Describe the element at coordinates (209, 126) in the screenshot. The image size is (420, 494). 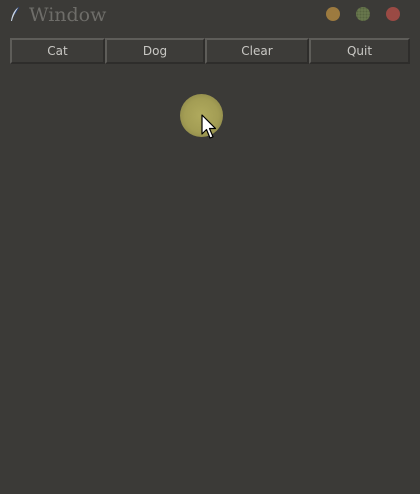
I see `arrow-cursor-icon` at that location.